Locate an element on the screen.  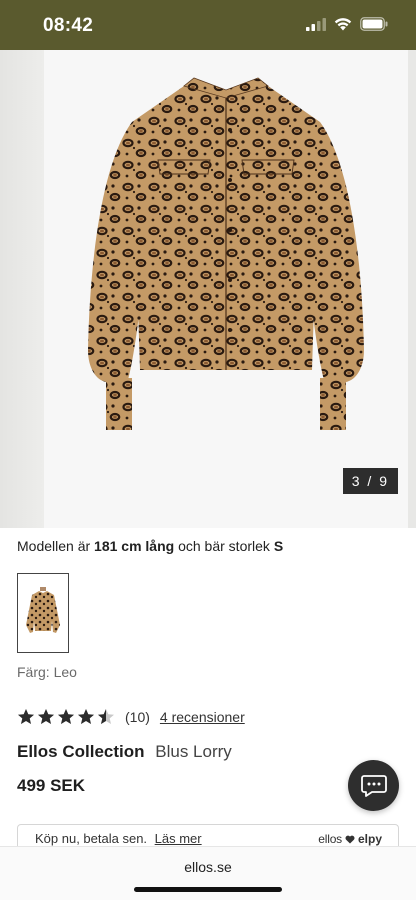
pay-later-label: Köp nu, betala sen. is located at coordinates (91, 838).